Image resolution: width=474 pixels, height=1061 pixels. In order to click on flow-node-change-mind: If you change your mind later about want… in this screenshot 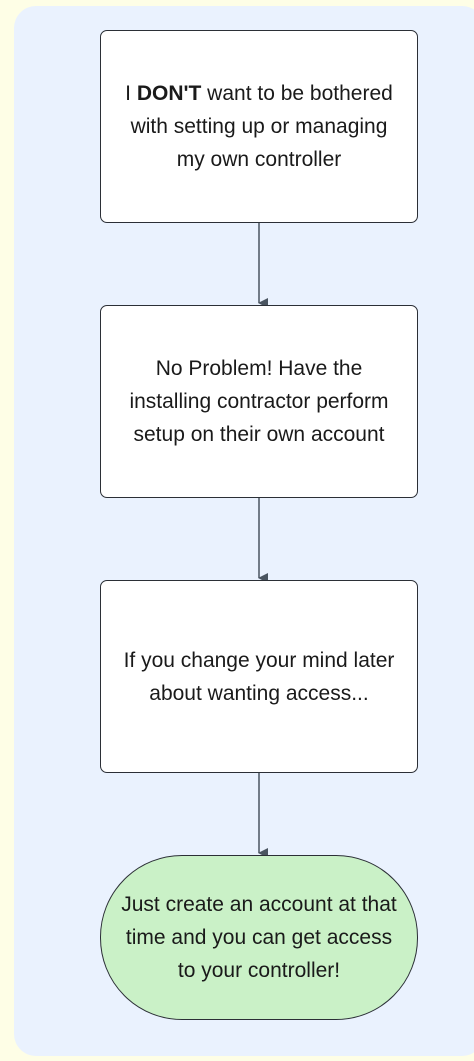, I will do `click(259, 676)`.